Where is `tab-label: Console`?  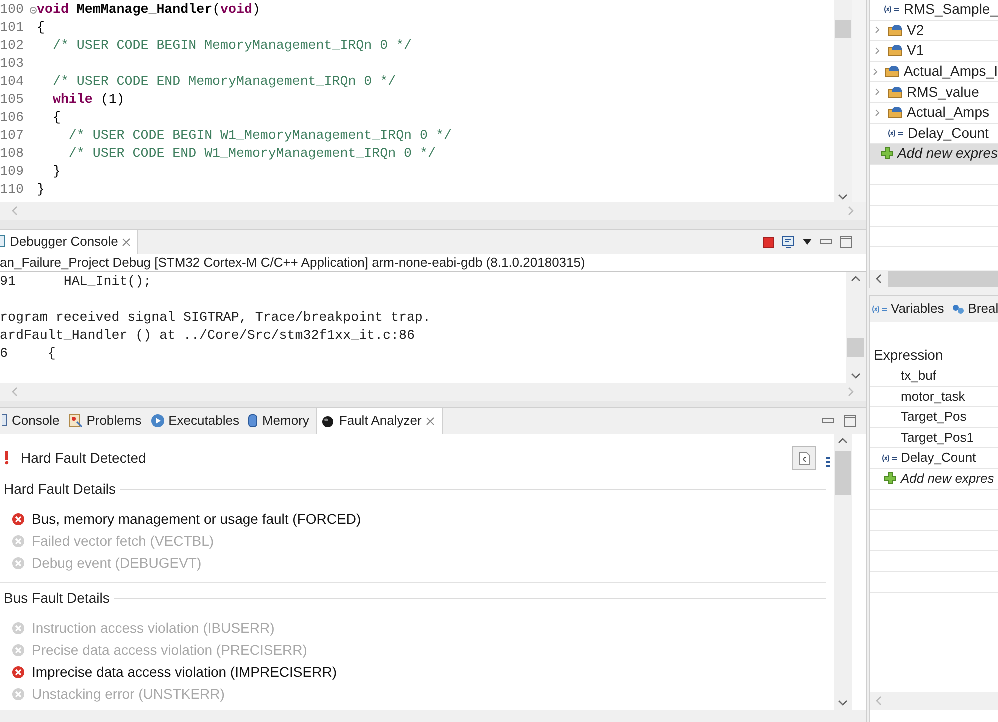 tab-label: Console is located at coordinates (36, 421).